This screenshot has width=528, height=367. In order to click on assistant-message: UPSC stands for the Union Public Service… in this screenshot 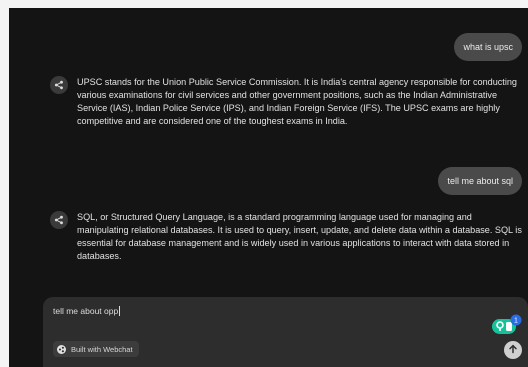, I will do `click(286, 102)`.